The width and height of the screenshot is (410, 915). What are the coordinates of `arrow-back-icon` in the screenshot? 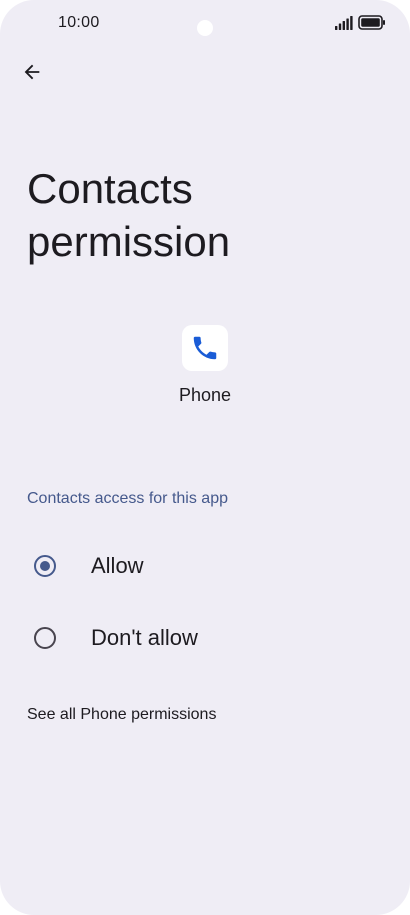 It's located at (32, 72).